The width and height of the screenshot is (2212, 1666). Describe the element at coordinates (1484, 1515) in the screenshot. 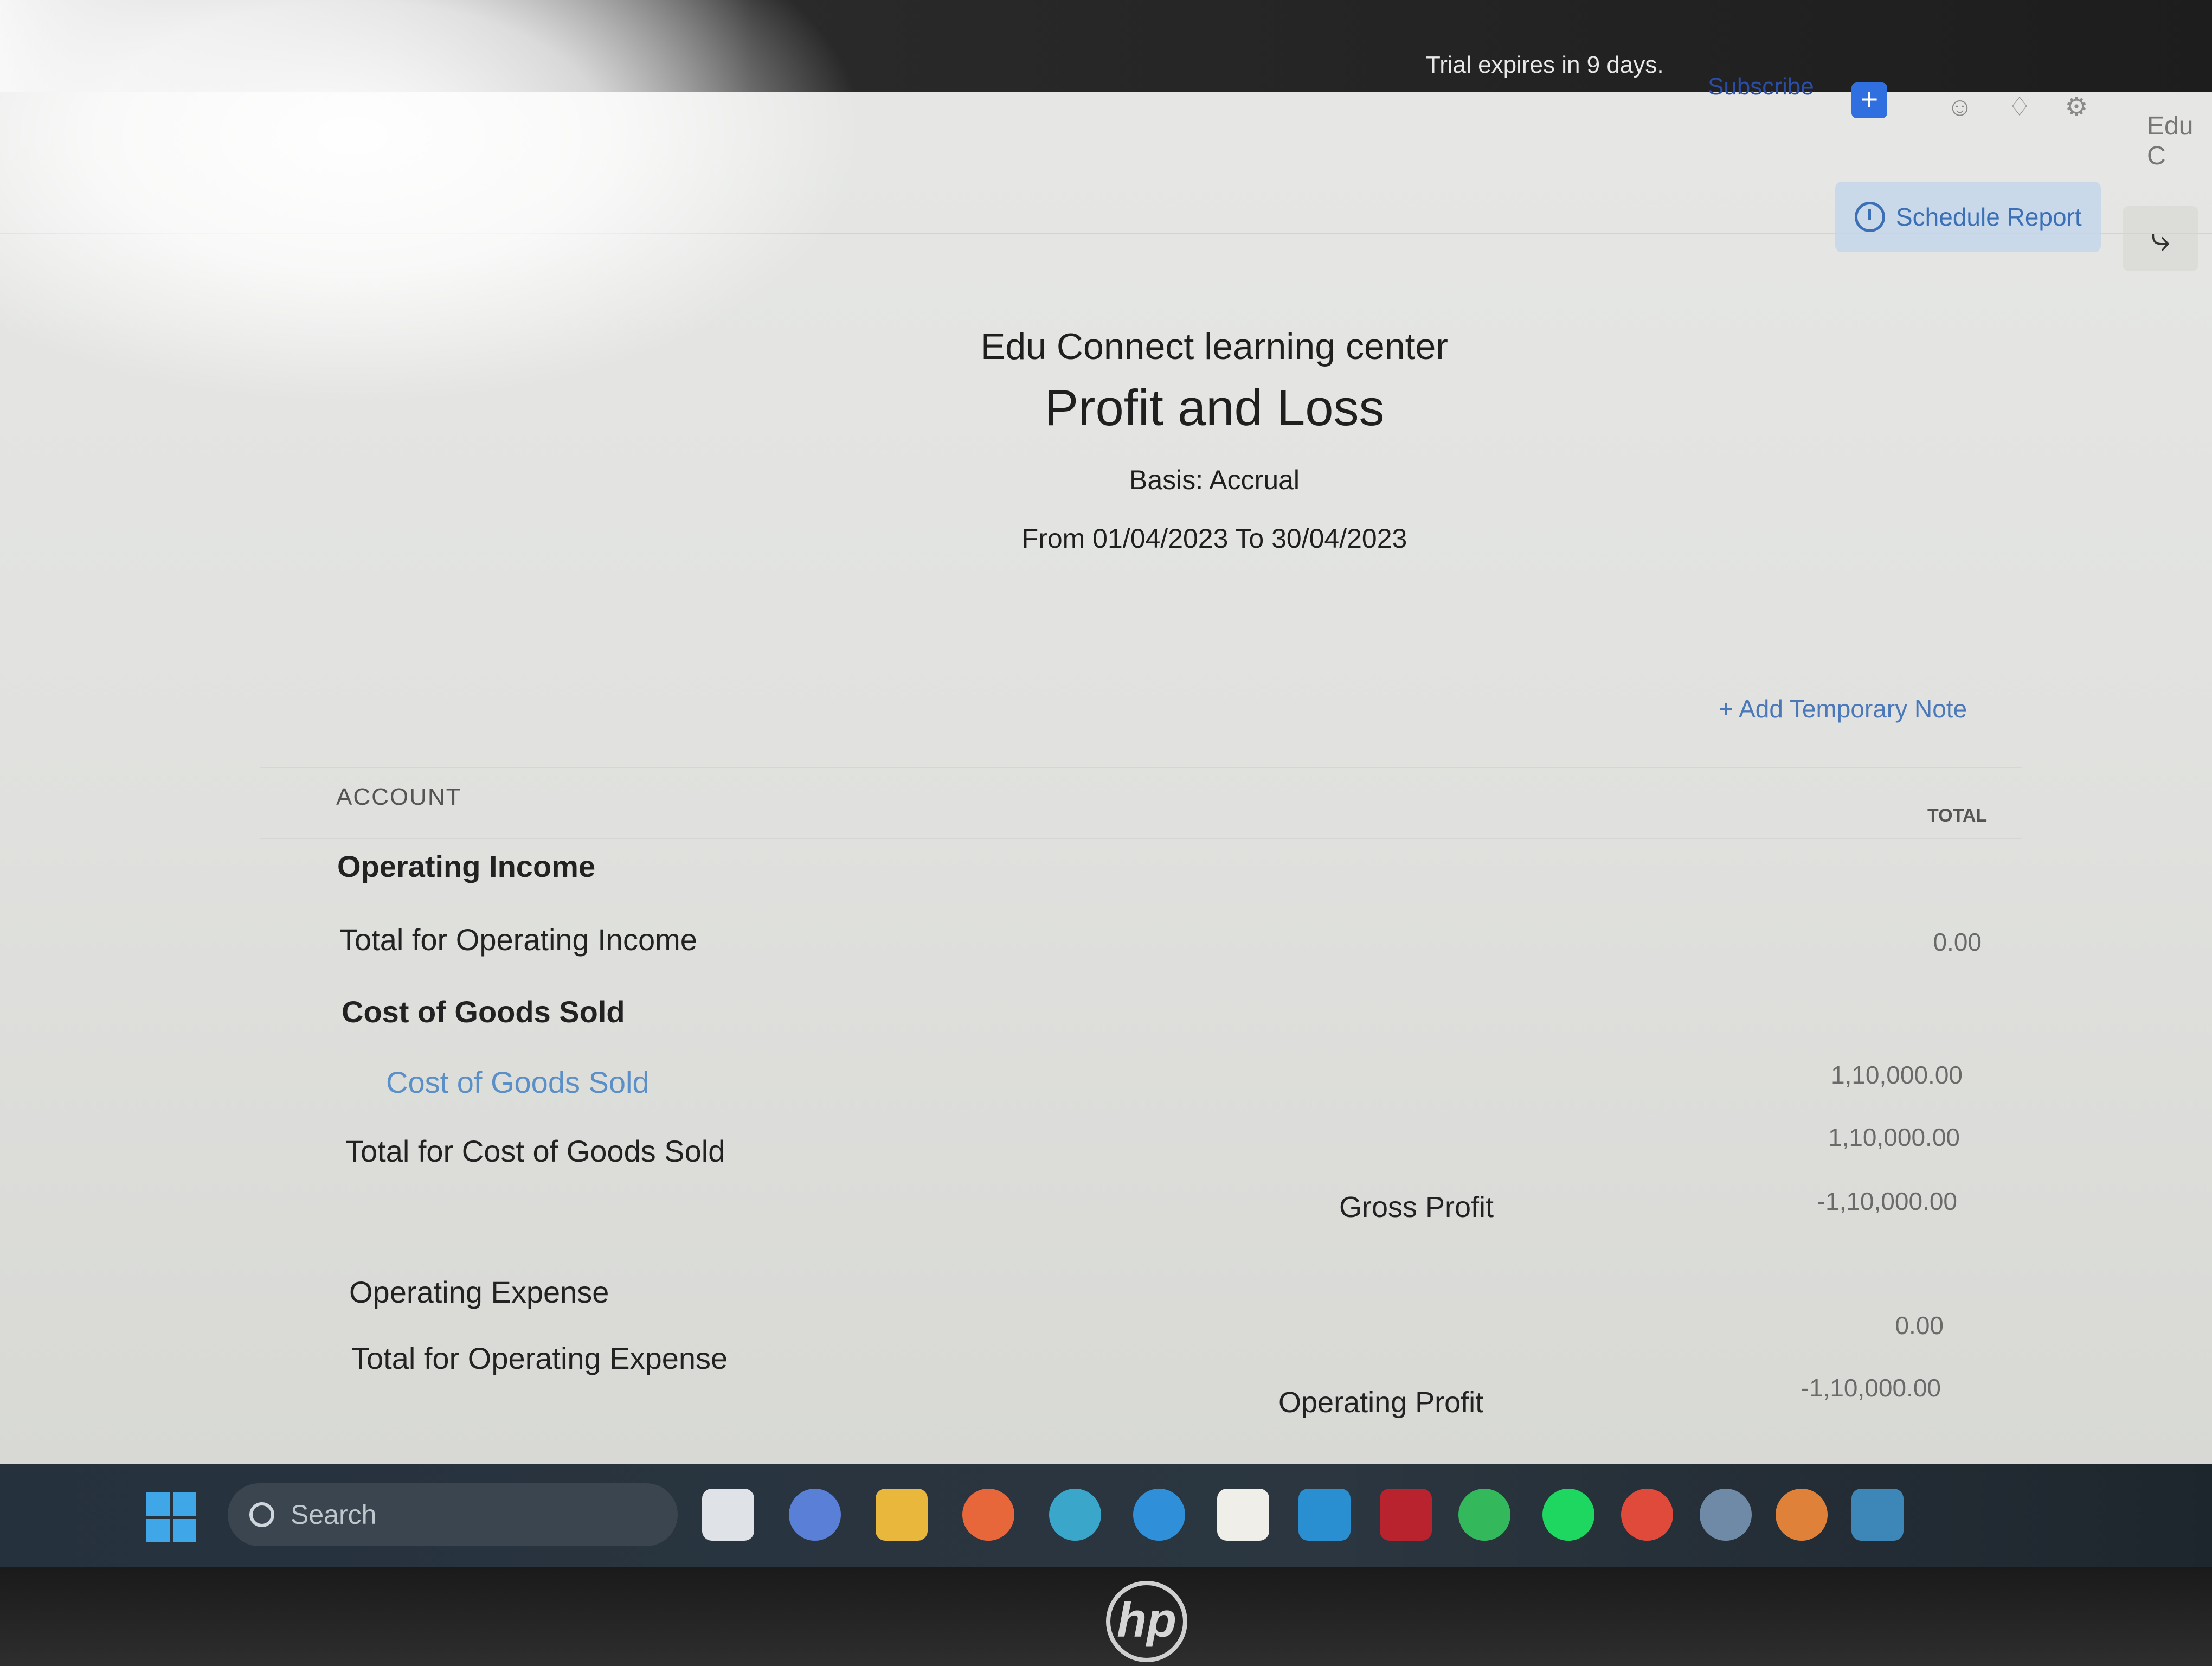

I see `whatsapp-icon` at that location.